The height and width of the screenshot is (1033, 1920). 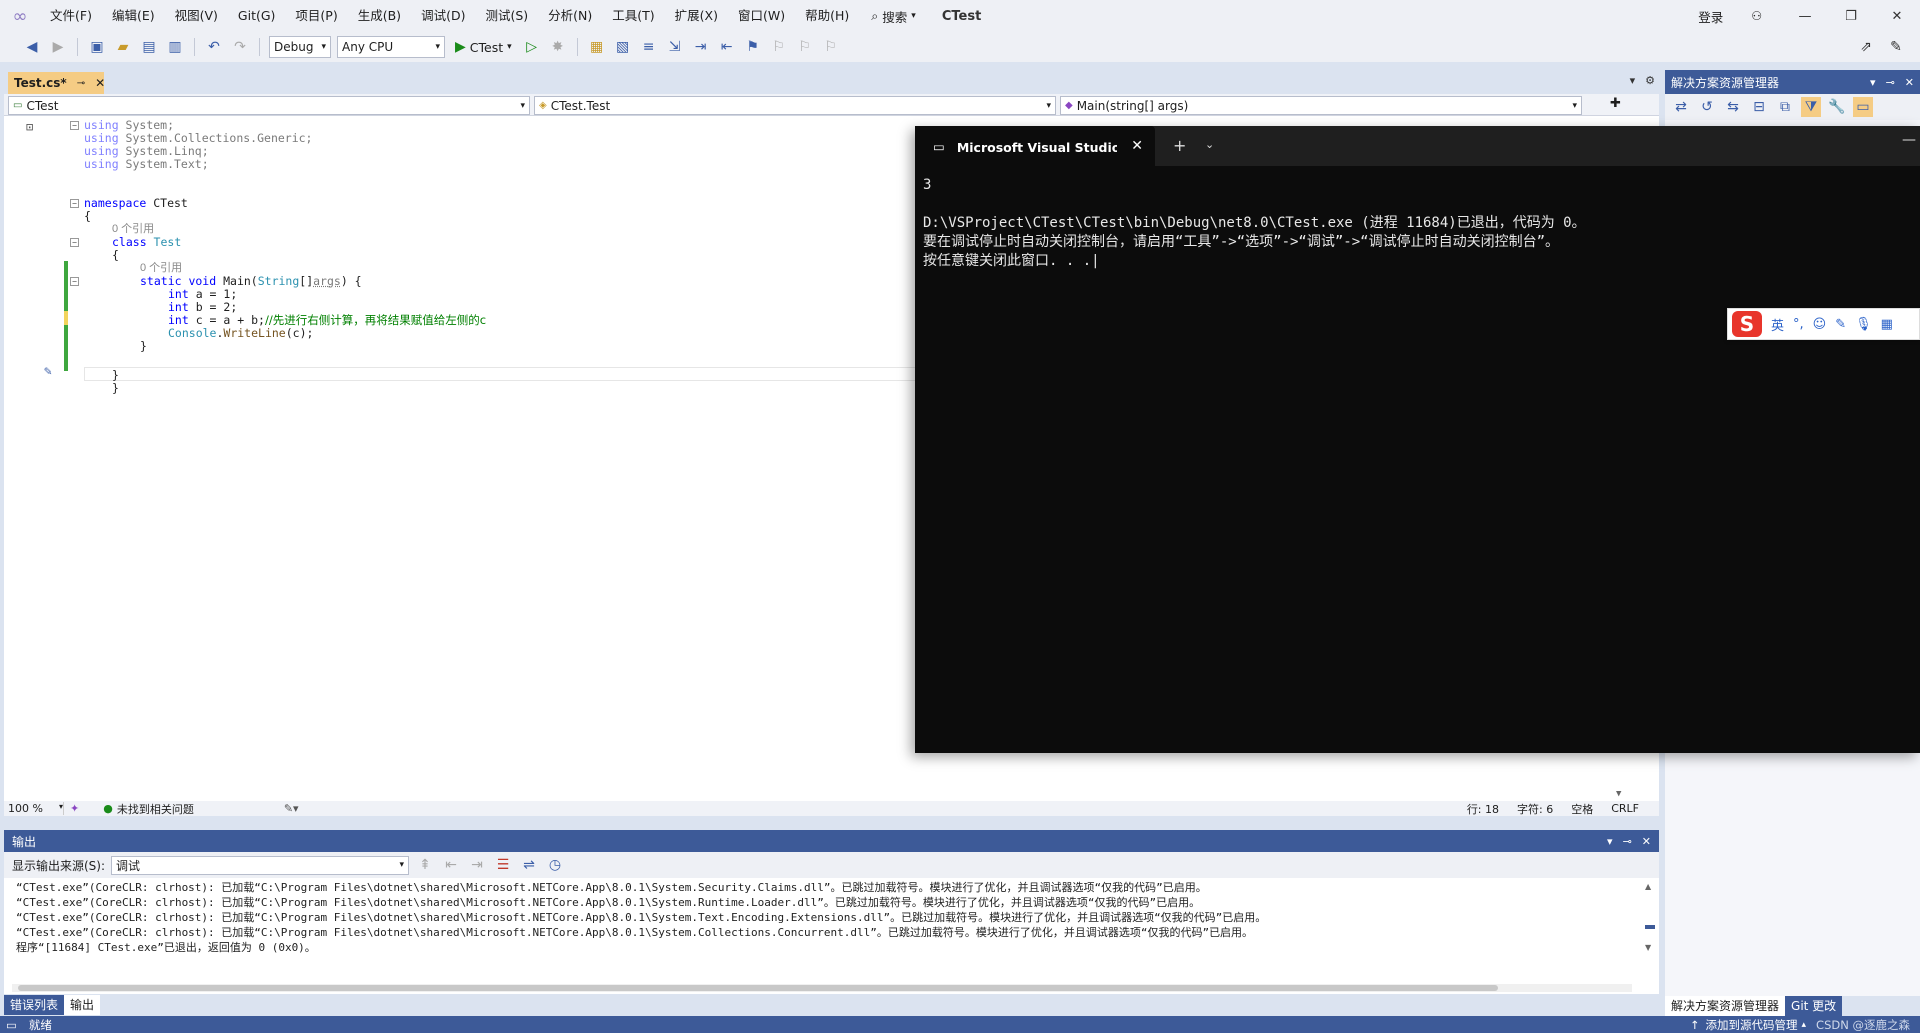 What do you see at coordinates (1798, 324) in the screenshot?
I see `punctuation-icon: °,` at bounding box center [1798, 324].